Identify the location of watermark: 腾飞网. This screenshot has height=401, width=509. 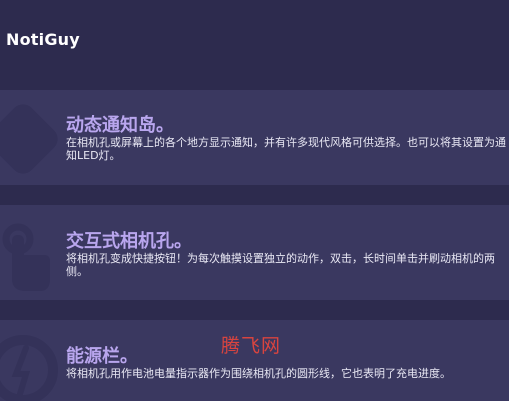
(251, 346).